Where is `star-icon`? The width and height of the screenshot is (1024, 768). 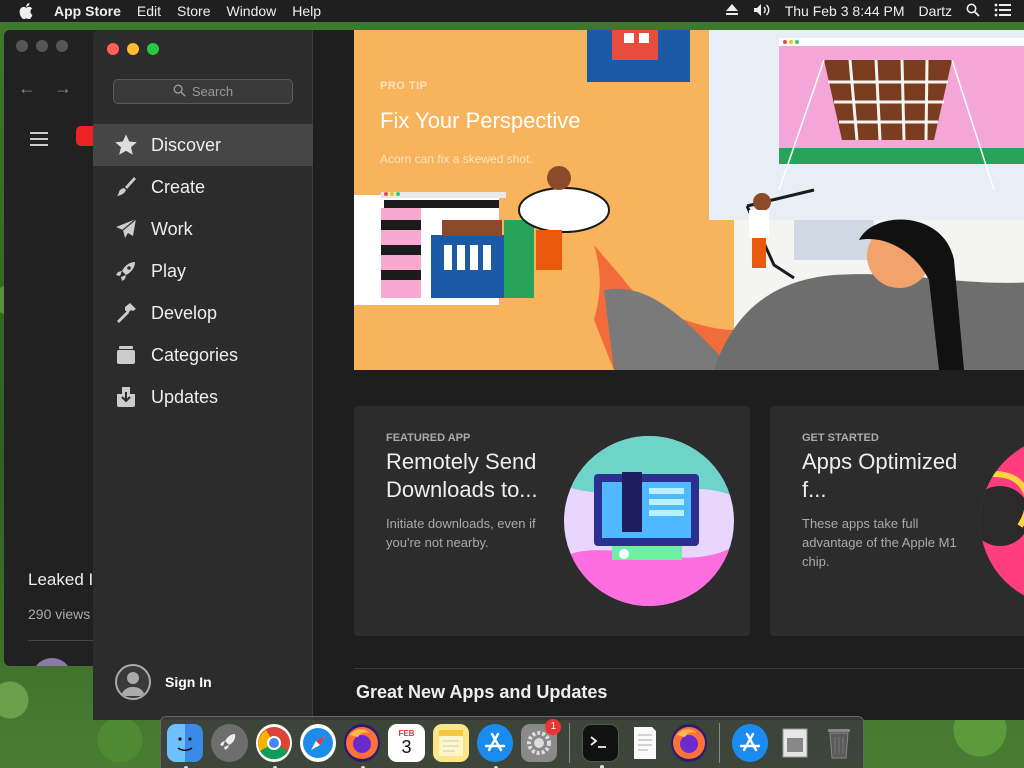 star-icon is located at coordinates (126, 145).